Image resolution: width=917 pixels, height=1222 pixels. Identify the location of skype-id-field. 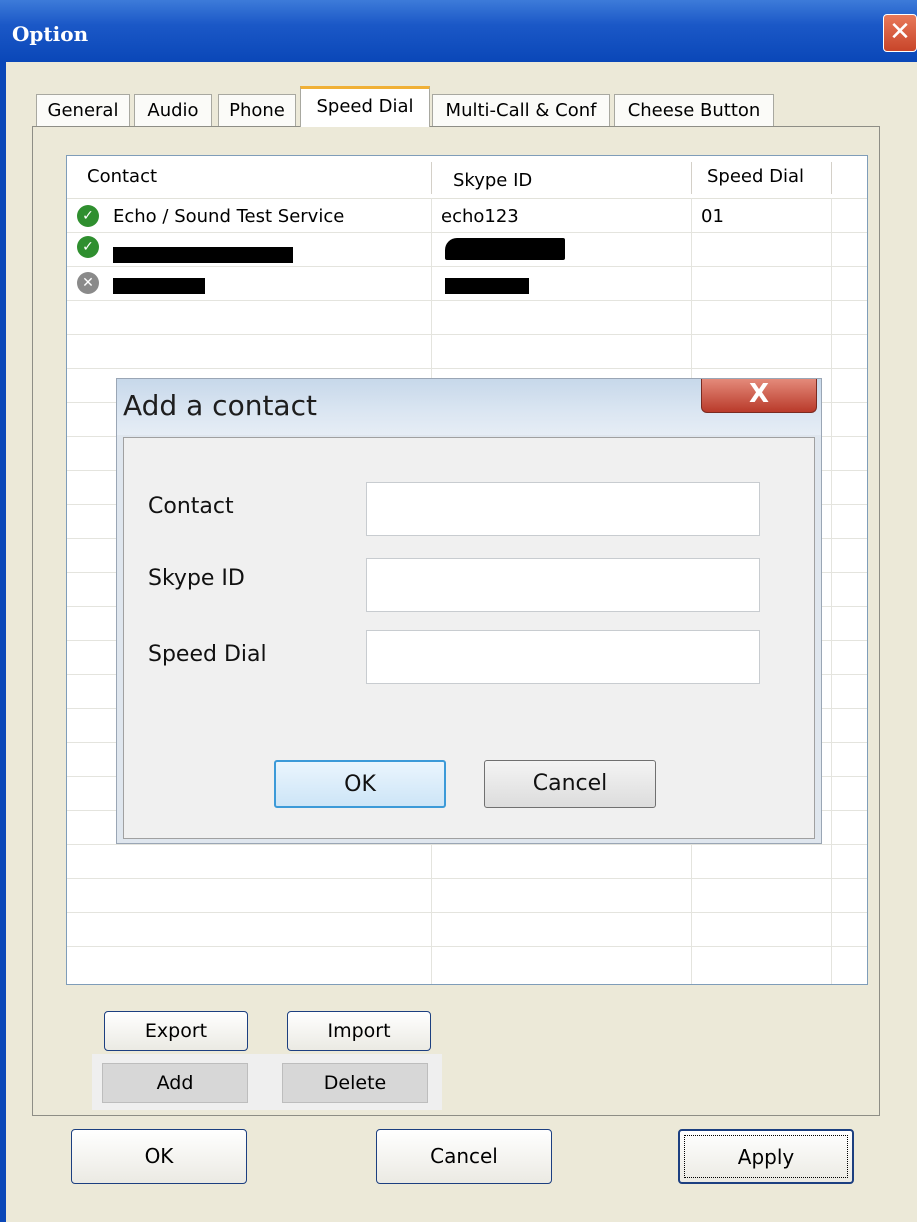
(563, 585).